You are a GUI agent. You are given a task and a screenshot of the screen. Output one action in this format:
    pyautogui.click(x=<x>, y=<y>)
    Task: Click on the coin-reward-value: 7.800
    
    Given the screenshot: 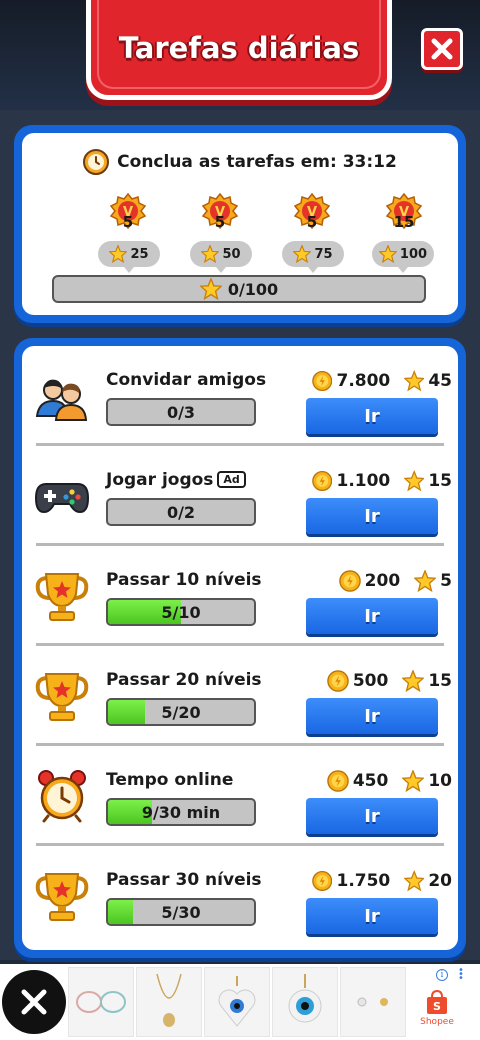 What is the action you would take?
    pyautogui.click(x=363, y=381)
    